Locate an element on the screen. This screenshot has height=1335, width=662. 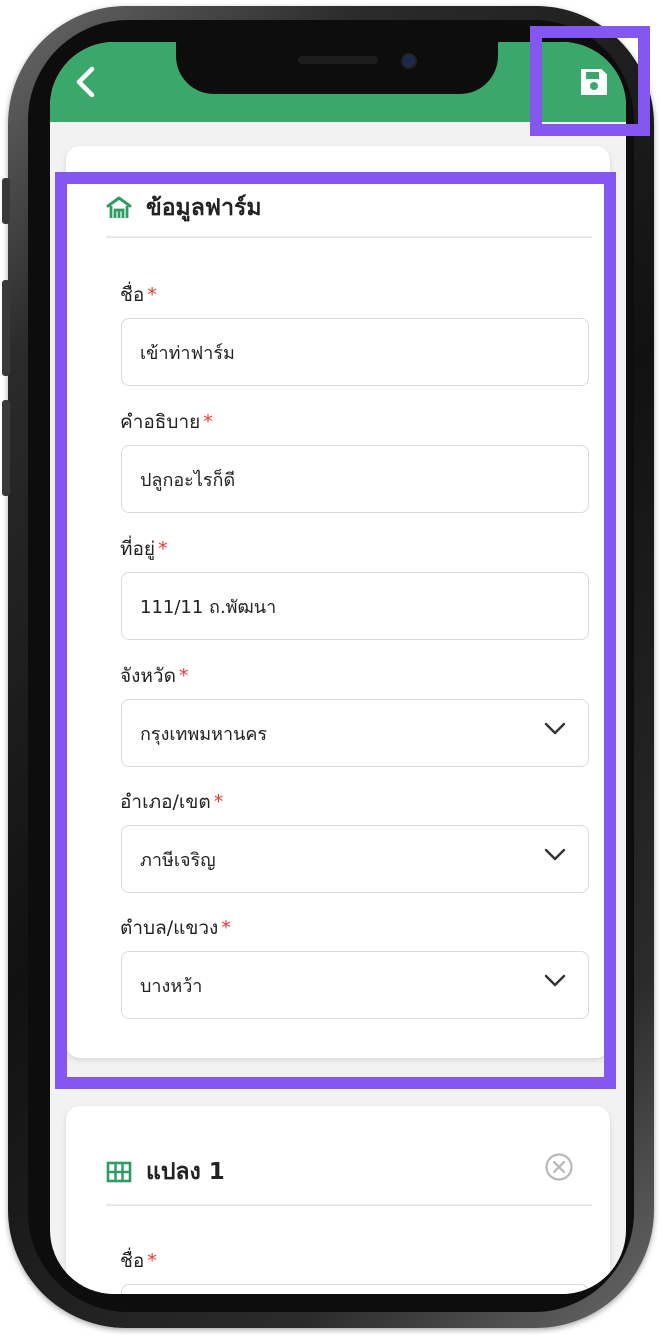
phone-speaker is located at coordinates (338, 60).